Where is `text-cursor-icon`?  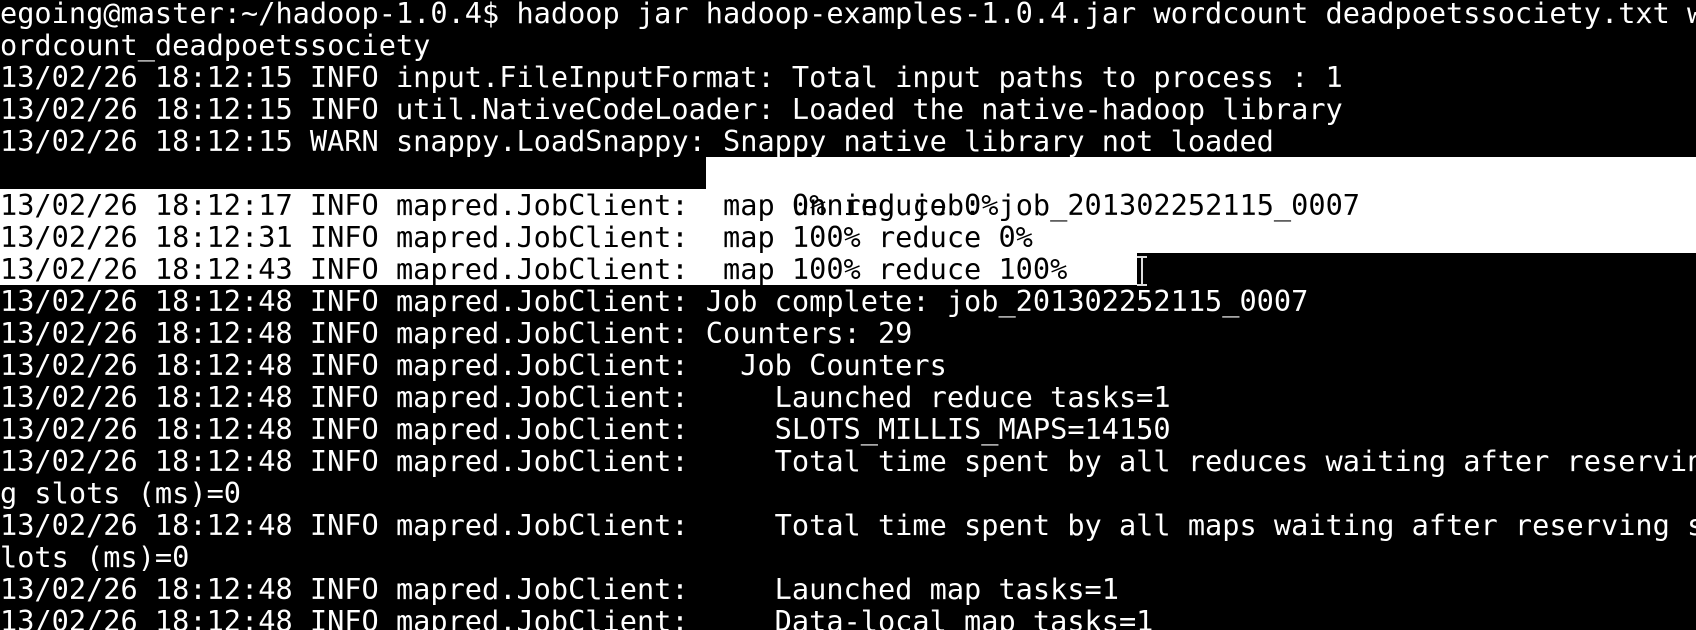 text-cursor-icon is located at coordinates (1142, 271).